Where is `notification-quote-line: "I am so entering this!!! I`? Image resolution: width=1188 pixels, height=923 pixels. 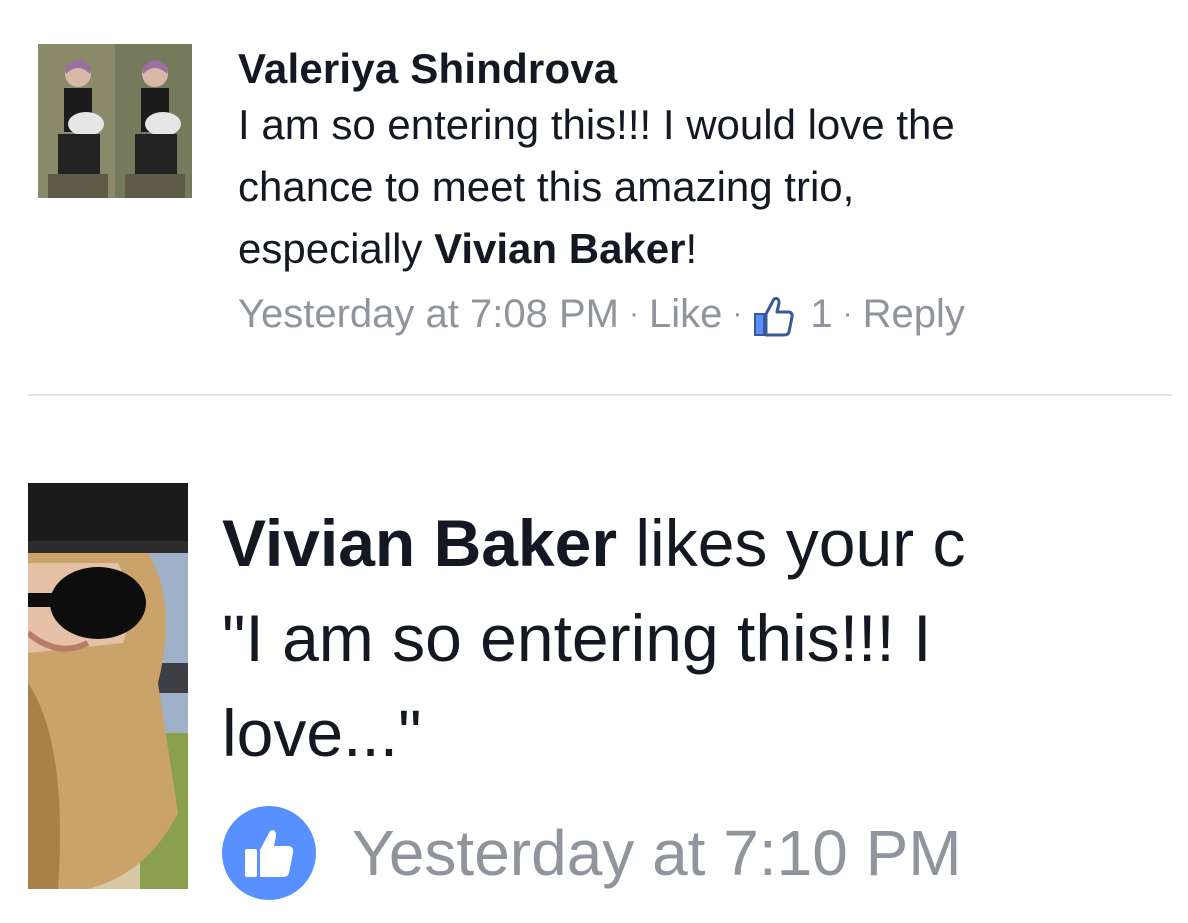
notification-quote-line: "I am so entering this!!! I is located at coordinates (577, 638).